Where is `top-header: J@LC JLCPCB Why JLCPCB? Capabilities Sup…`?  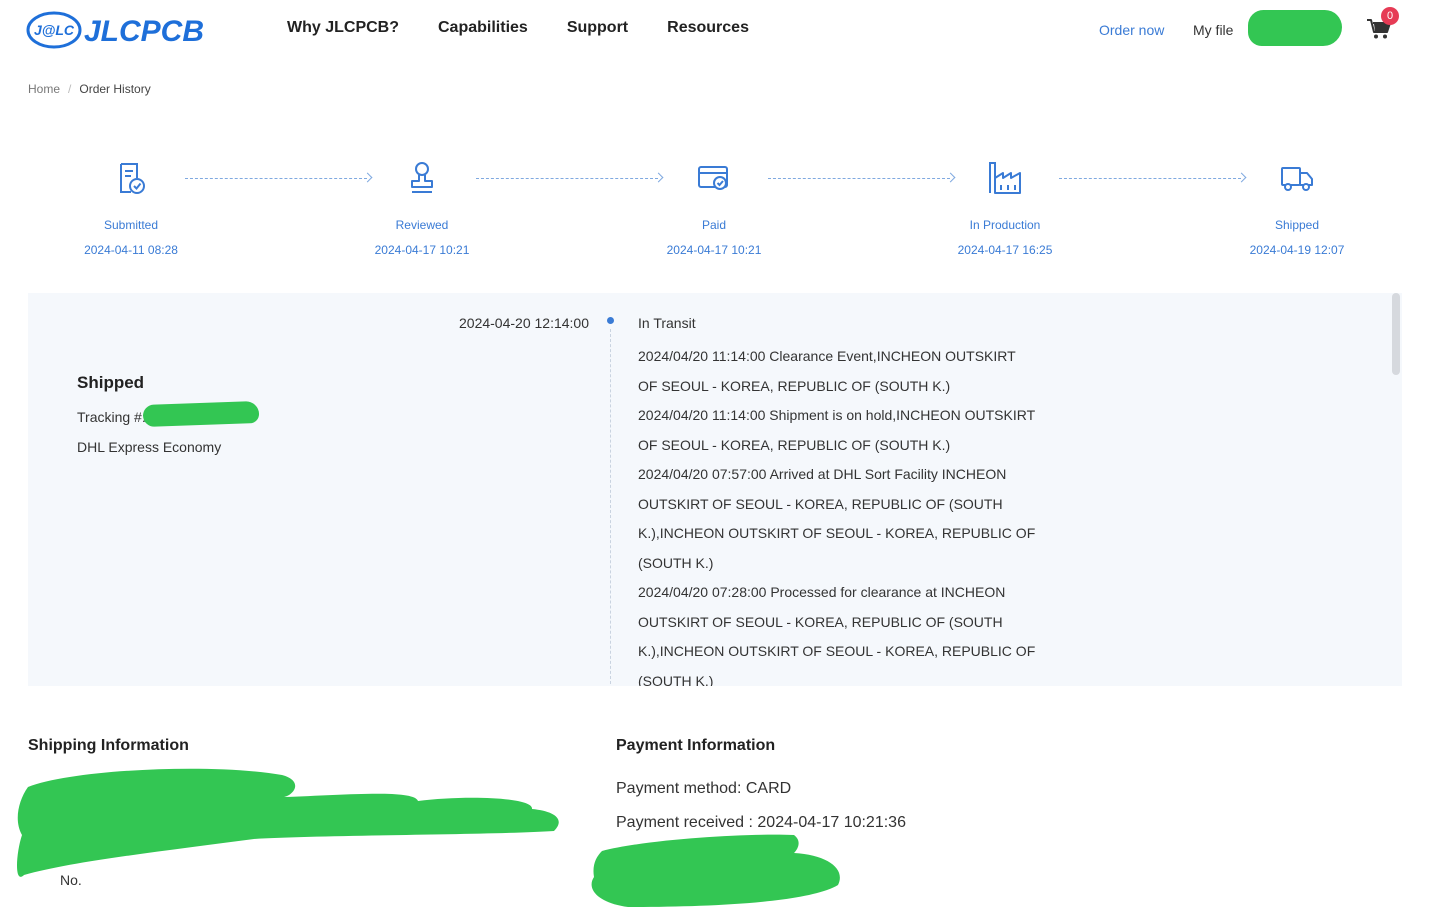 top-header: J@LC JLCPCB Why JLCPCB? Capabilities Sup… is located at coordinates (720, 31).